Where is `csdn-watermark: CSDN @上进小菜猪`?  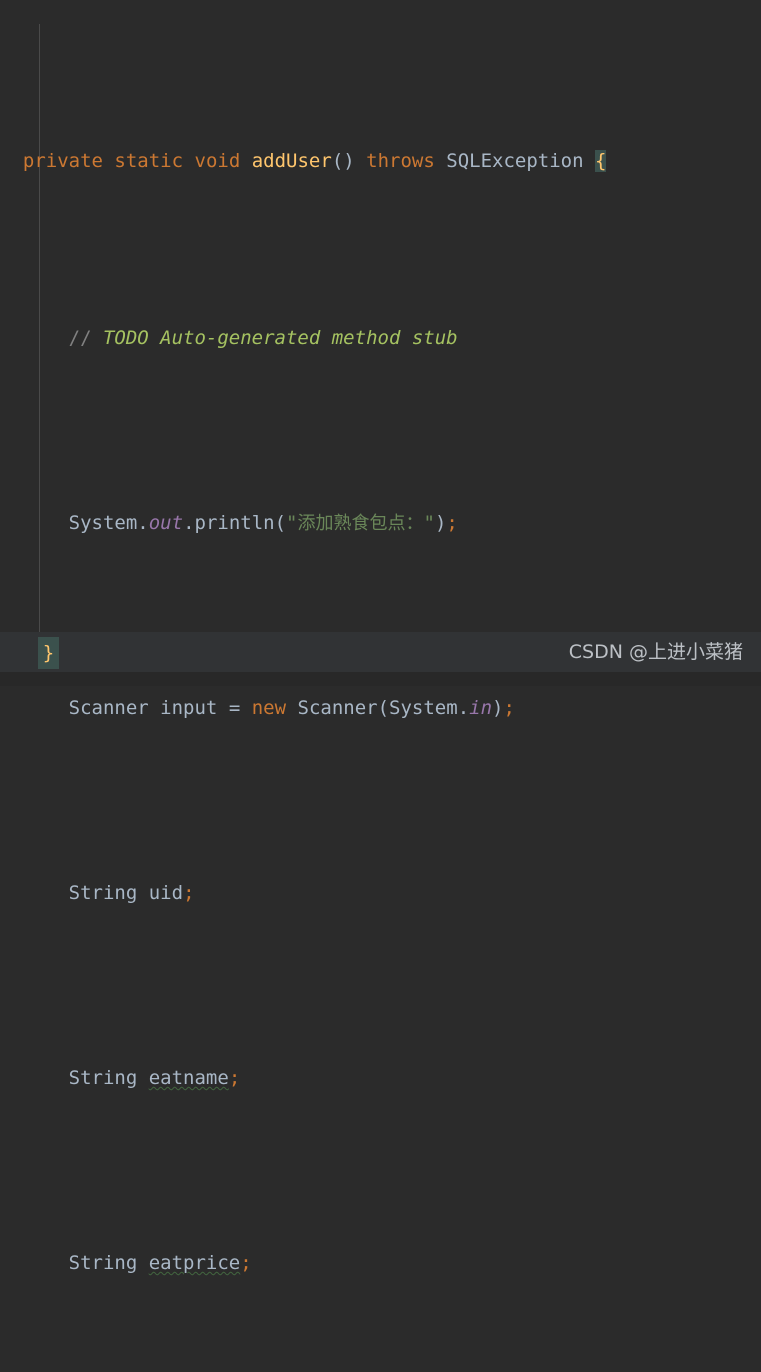
csdn-watermark: CSDN @上进小菜猪 is located at coordinates (655, 652).